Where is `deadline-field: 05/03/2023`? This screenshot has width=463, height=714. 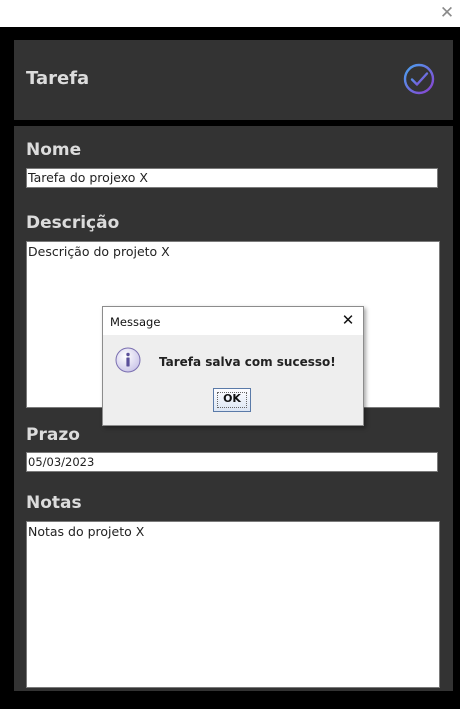
deadline-field: 05/03/2023 is located at coordinates (232, 462).